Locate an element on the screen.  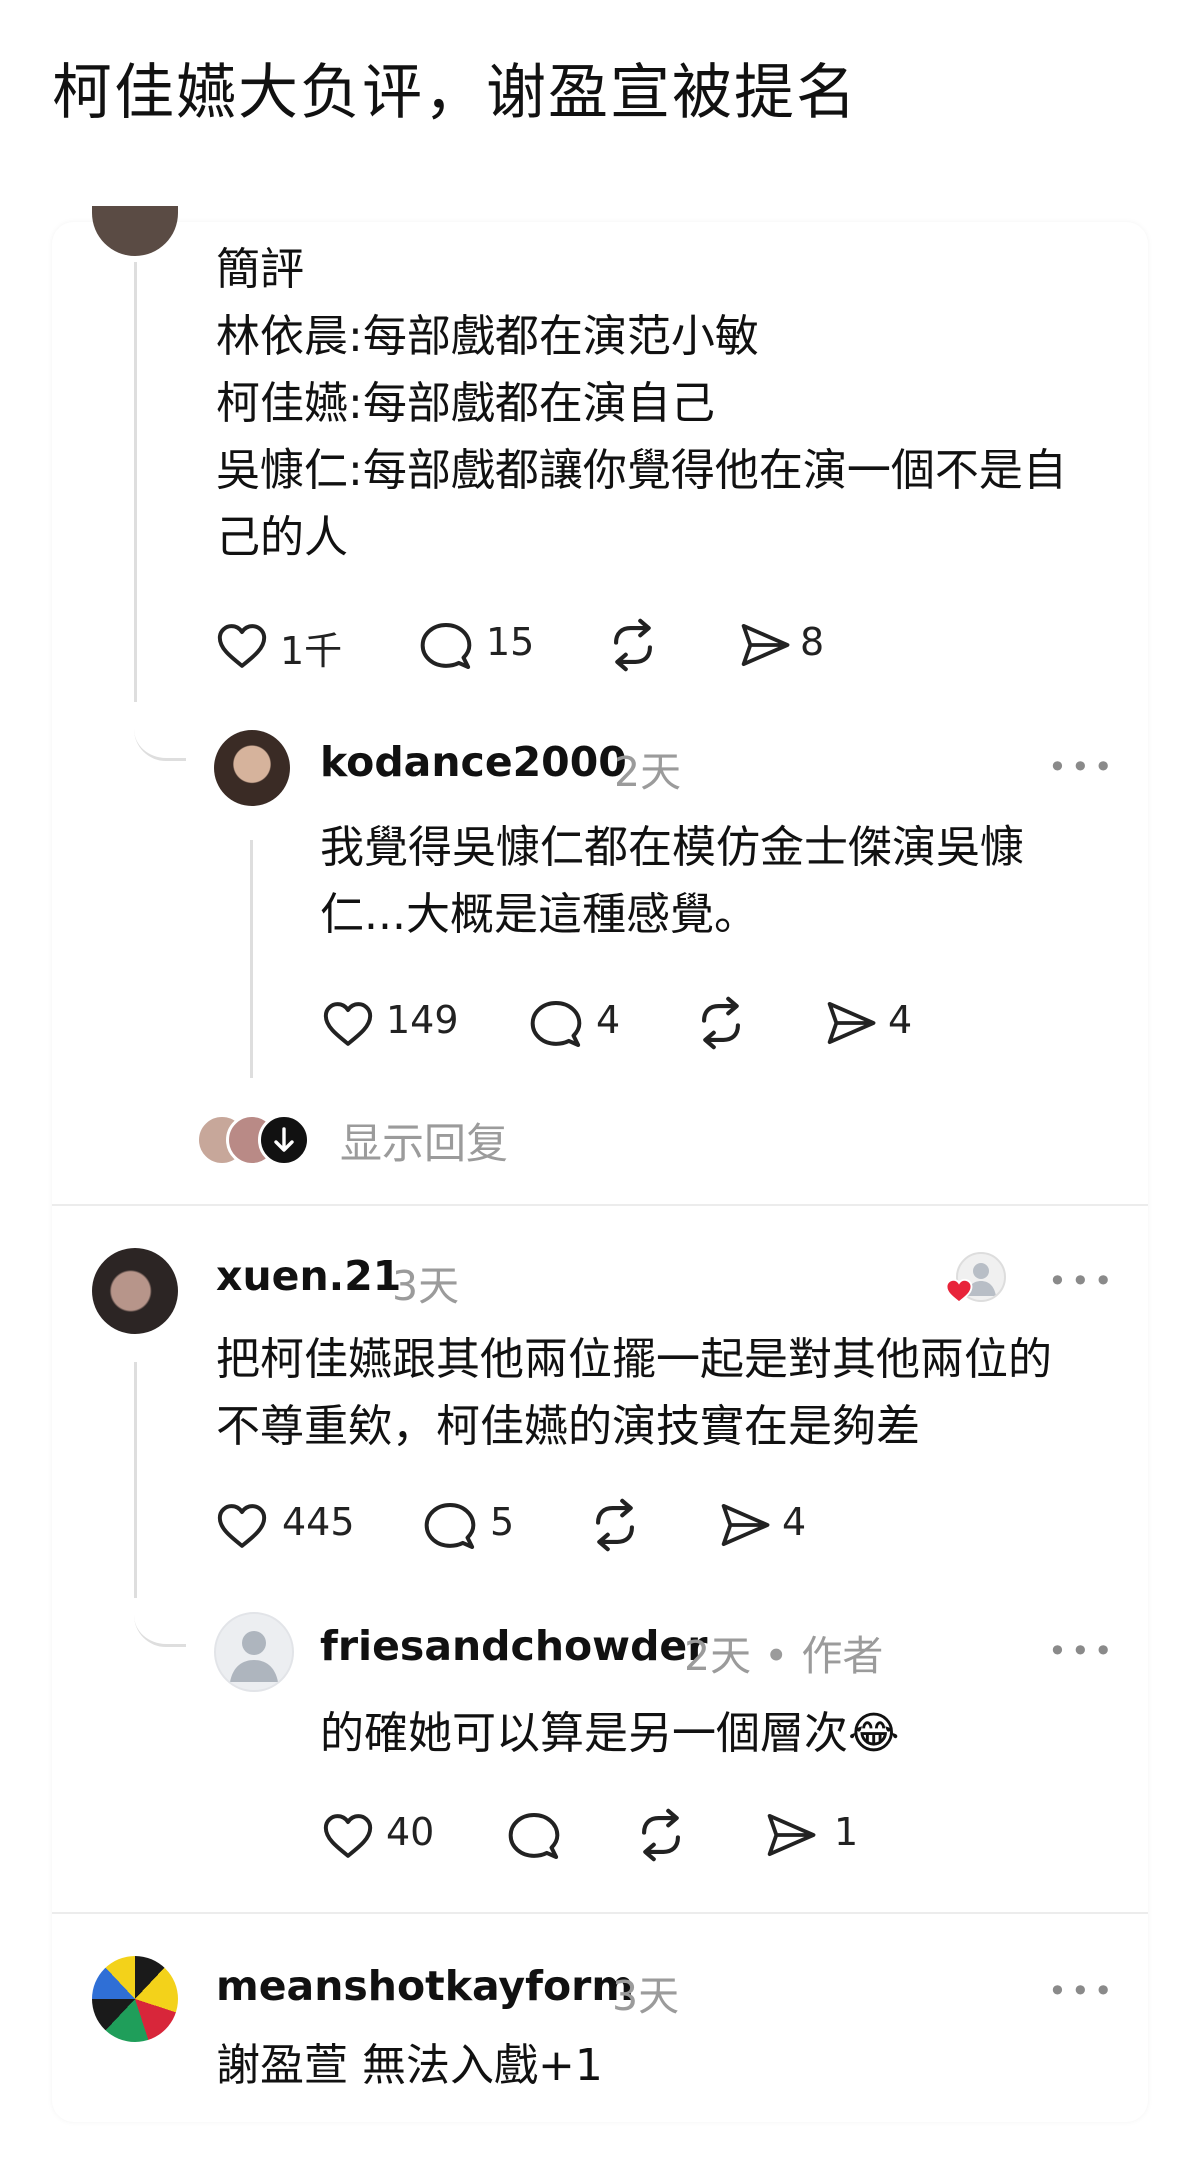
comment2-line: 把柯佳嬿跟其他兩位擺一起是對其他兩位的 is located at coordinates (634, 1359).